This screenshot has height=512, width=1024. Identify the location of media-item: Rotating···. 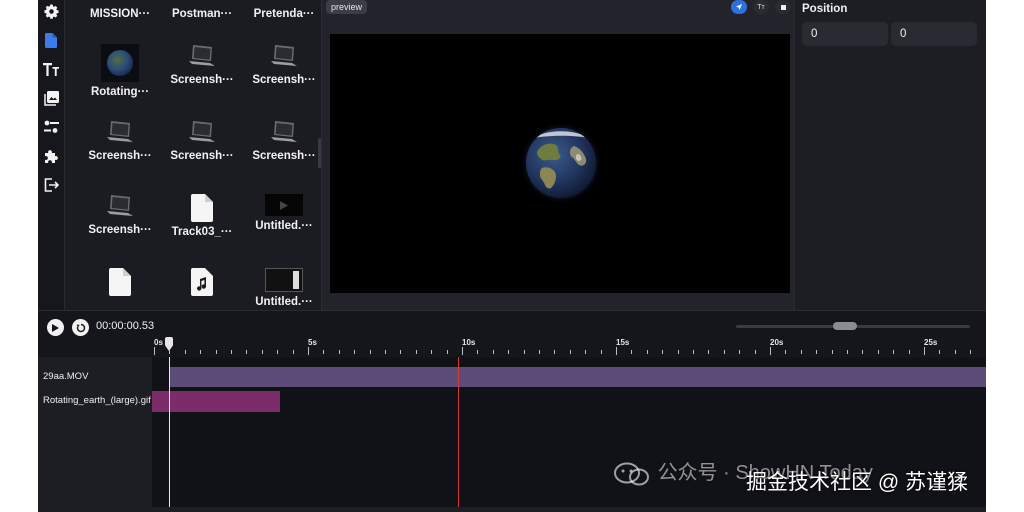
(120, 71).